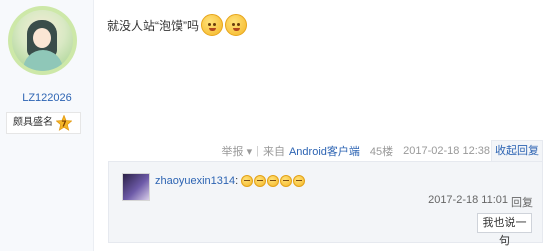 Image resolution: width=554 pixels, height=251 pixels. I want to click on author-username: LZ122026, so click(47, 98).